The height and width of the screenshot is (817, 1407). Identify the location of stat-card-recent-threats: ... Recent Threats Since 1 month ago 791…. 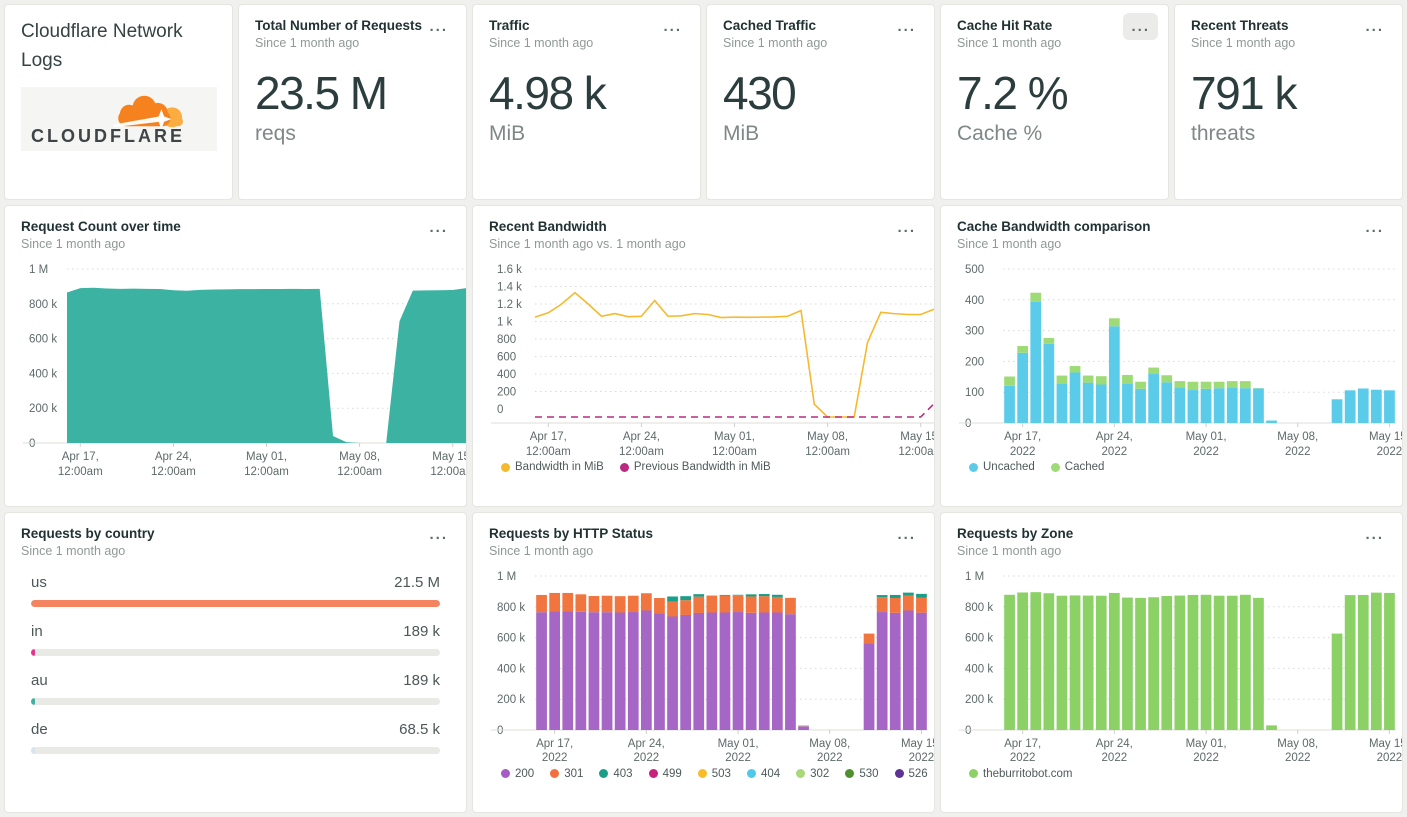
(1288, 102).